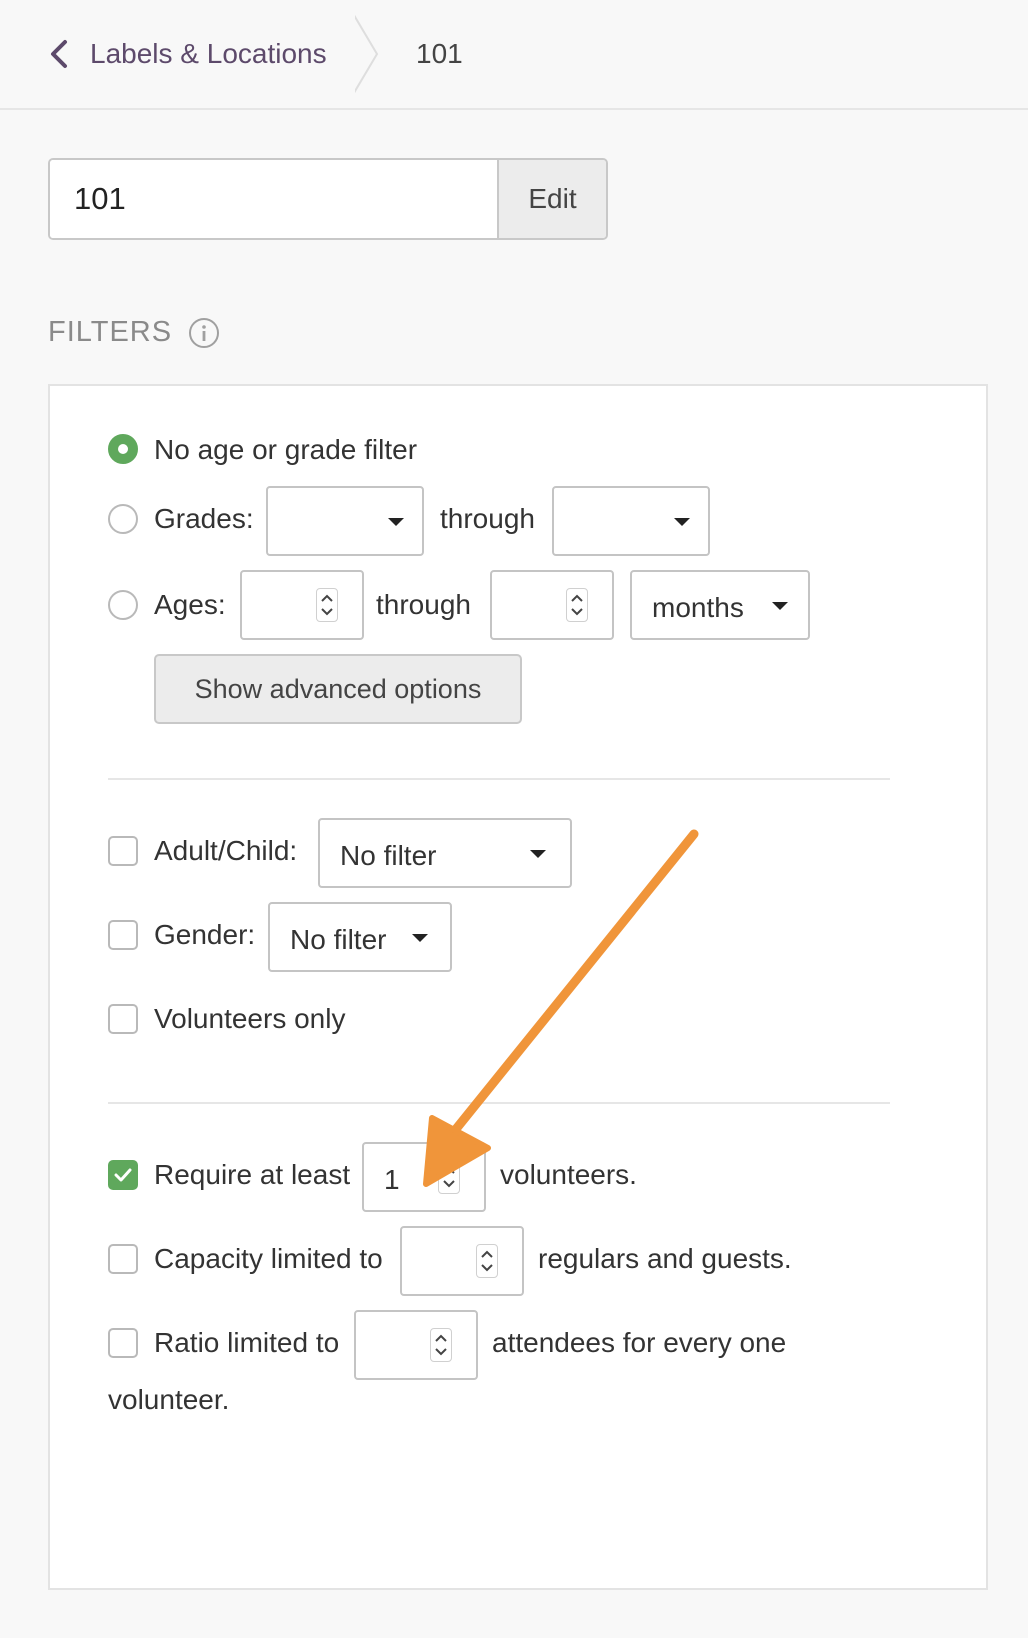 This screenshot has width=1028, height=1638. I want to click on gender-select: No filter, so click(360, 937).